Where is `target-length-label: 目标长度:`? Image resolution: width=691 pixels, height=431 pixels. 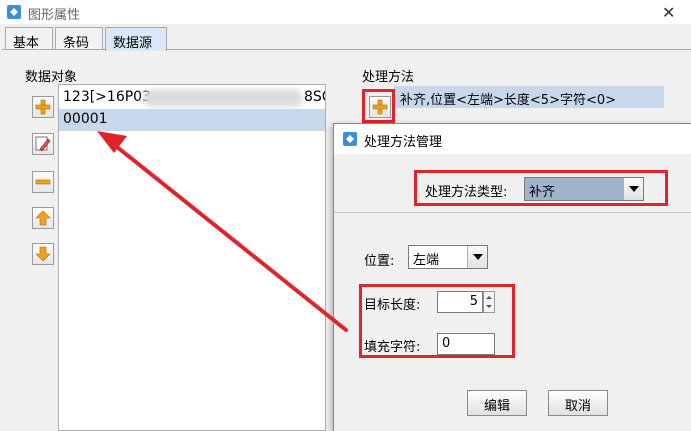
target-length-label: 目标长度: is located at coordinates (392, 305).